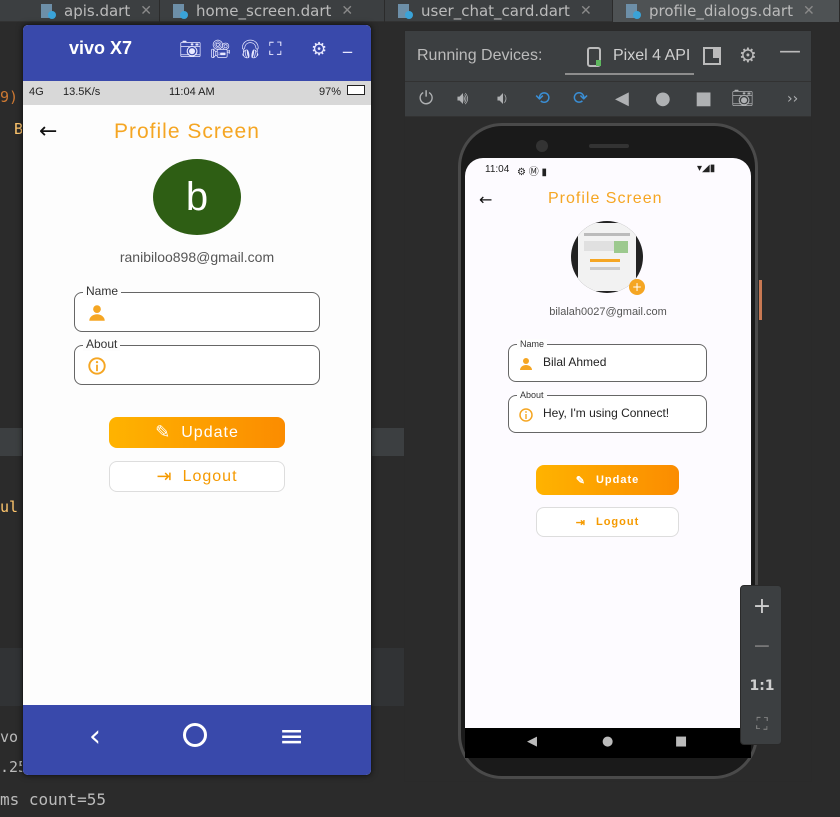 This screenshot has height=817, width=840. What do you see at coordinates (607, 360) in the screenshot?
I see `name-field: Name Bilal Ahmed` at bounding box center [607, 360].